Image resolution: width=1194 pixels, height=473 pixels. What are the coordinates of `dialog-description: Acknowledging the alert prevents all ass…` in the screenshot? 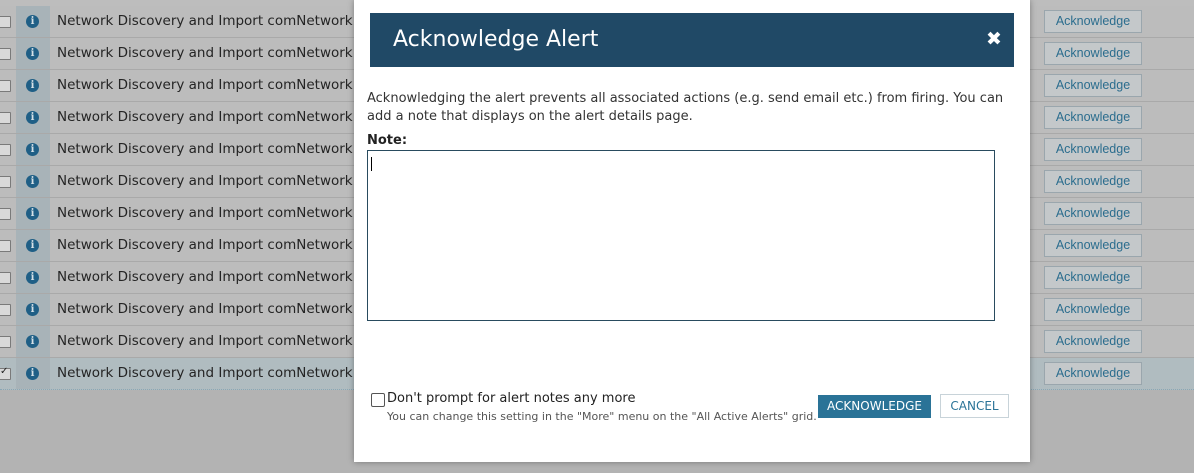 It's located at (685, 107).